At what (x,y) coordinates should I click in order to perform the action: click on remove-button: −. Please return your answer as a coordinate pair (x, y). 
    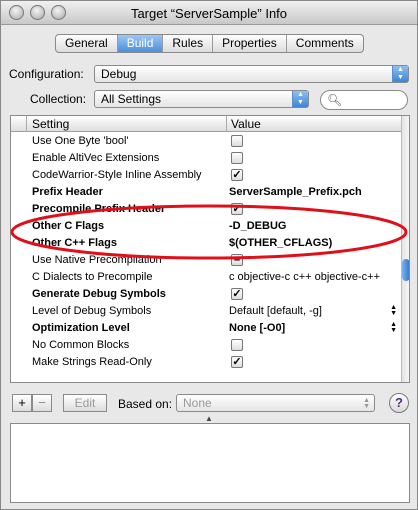
    Looking at the image, I should click on (42, 403).